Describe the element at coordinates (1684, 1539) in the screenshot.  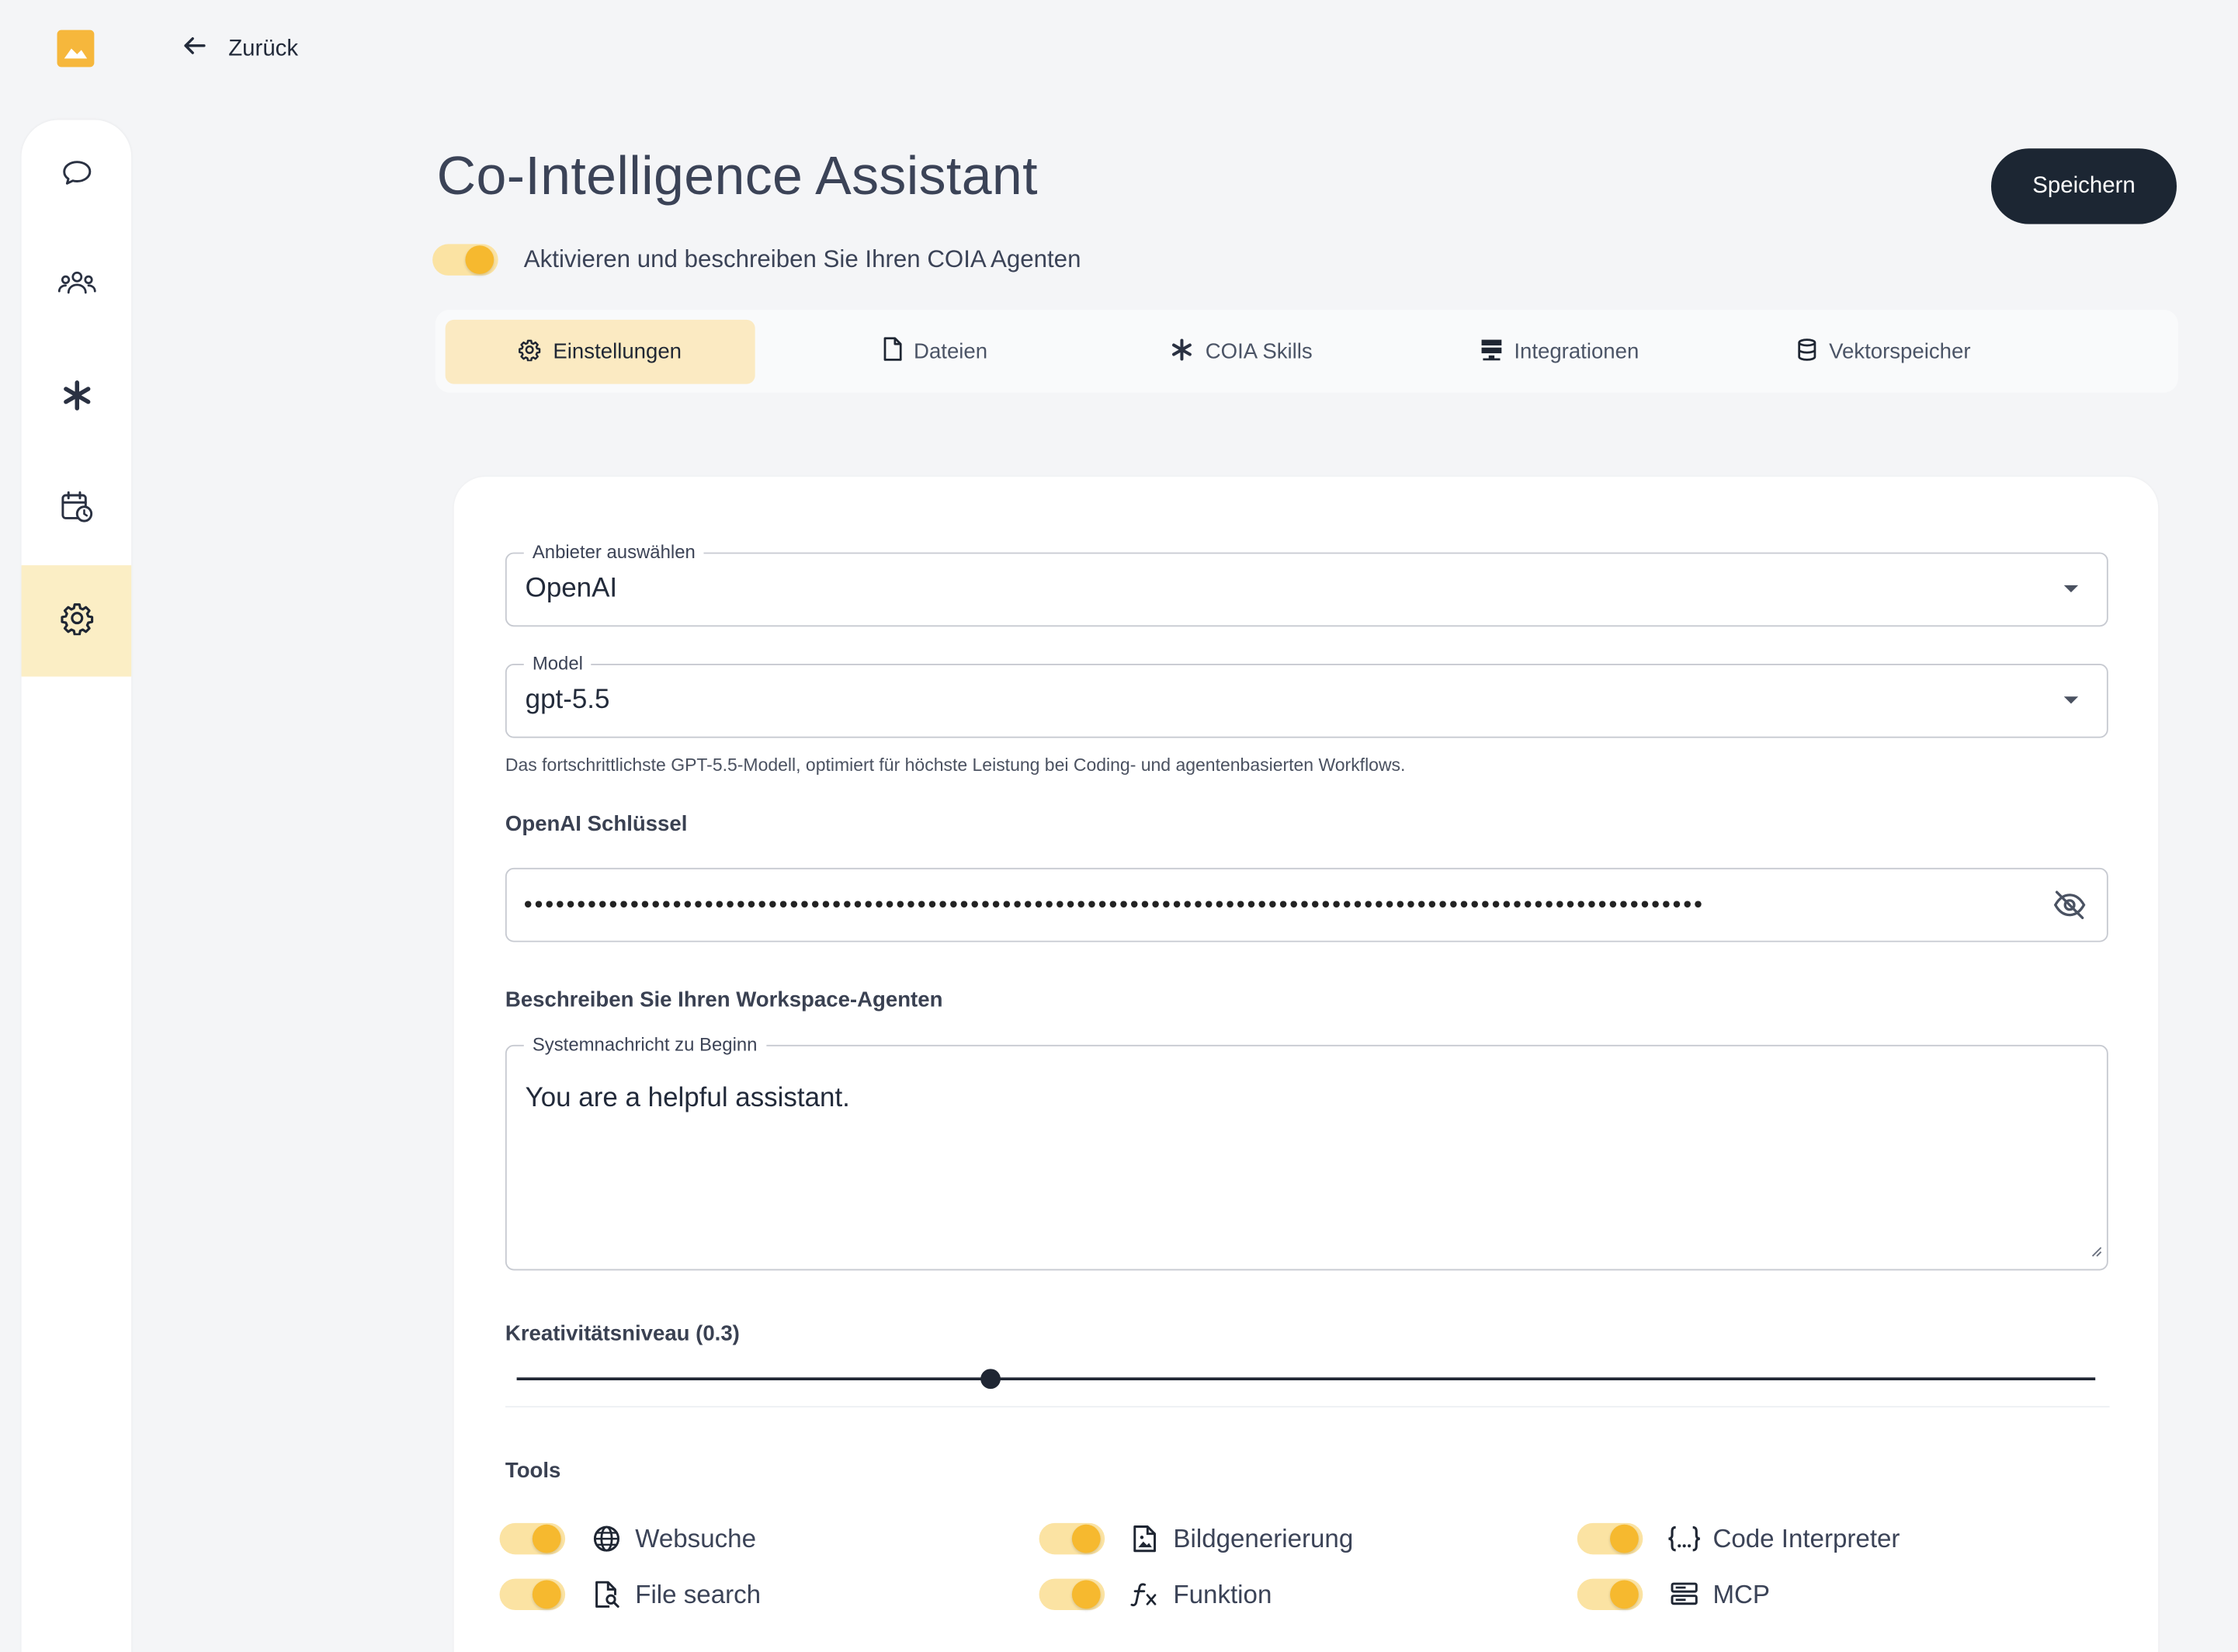
I see `code-braces-icon` at that location.